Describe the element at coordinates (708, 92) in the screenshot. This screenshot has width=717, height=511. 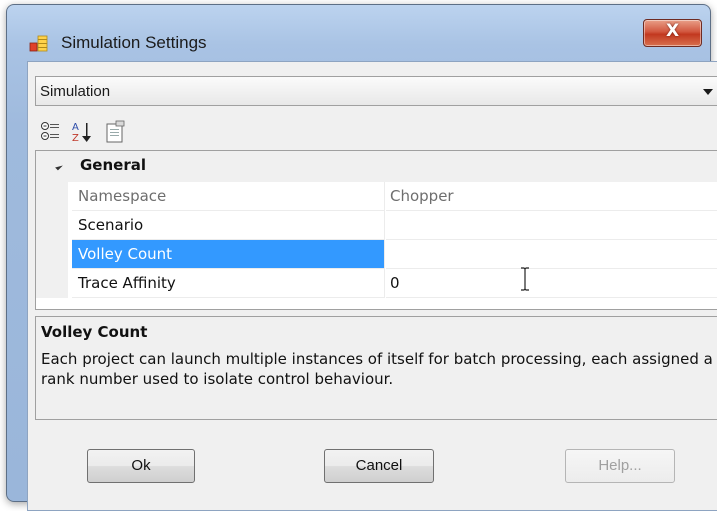
I see `chevron-down-icon` at that location.